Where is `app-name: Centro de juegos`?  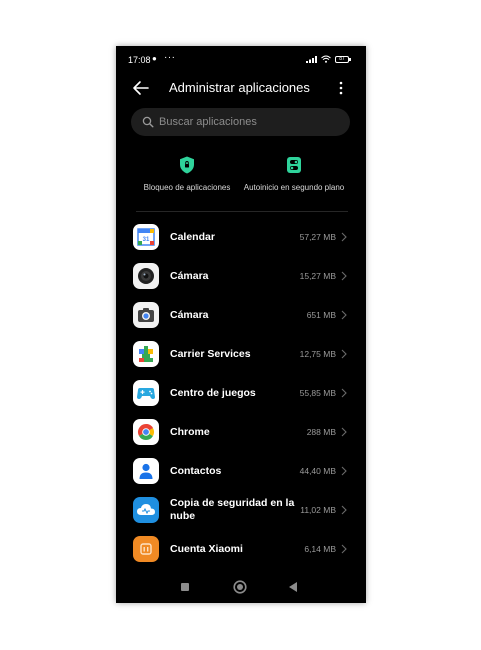
app-name: Centro de juegos is located at coordinates (213, 393).